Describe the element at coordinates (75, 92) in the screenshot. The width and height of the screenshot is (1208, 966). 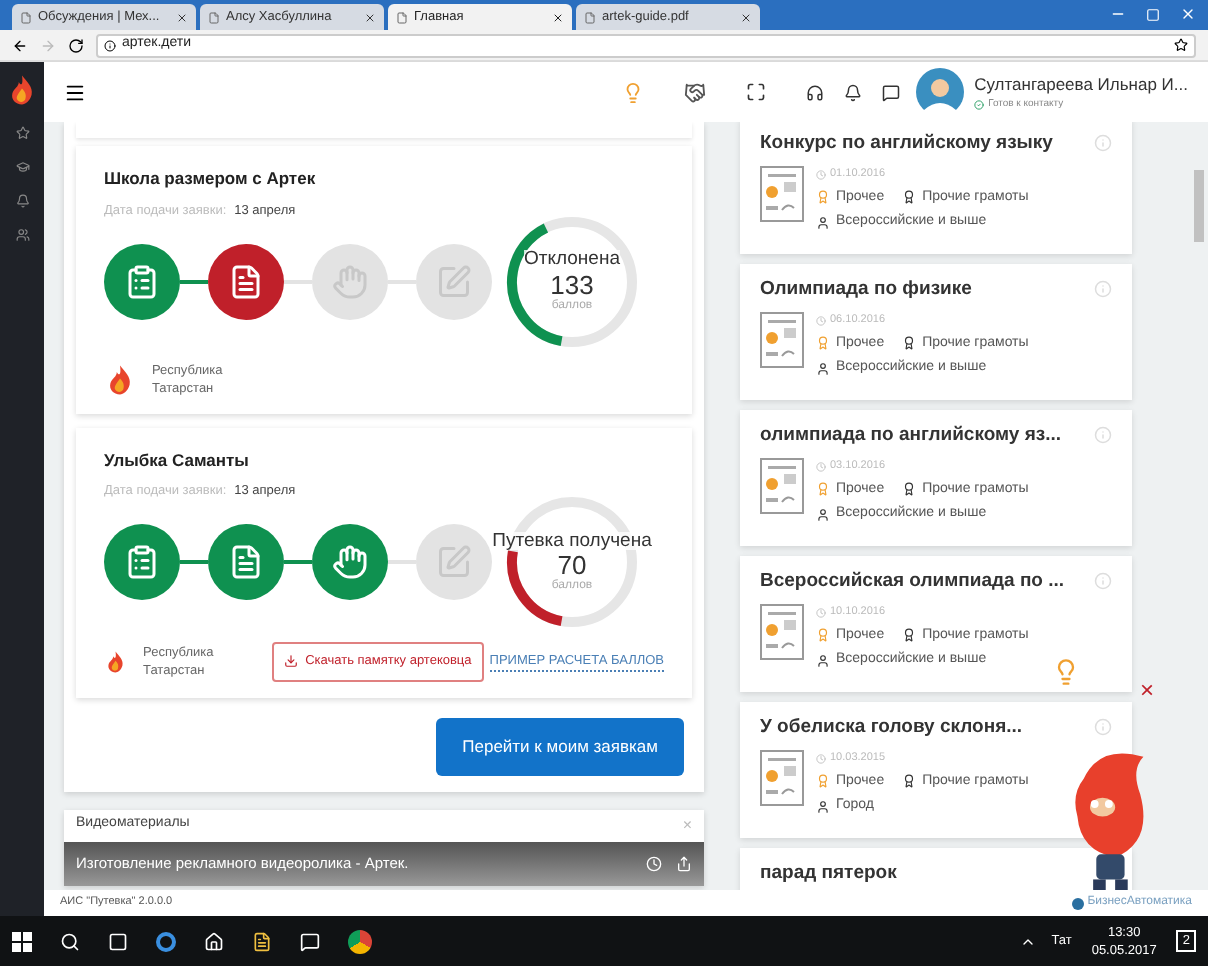
I see `menu-icon` at that location.